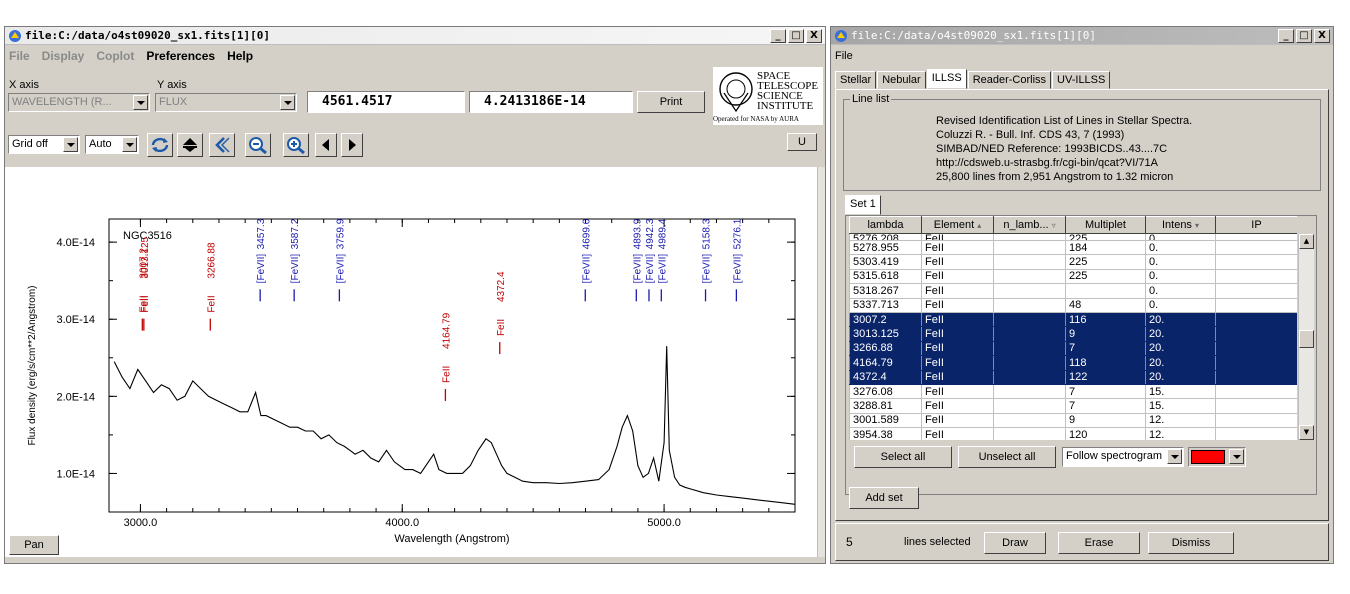  I want to click on pan-button: Pan, so click(34, 545).